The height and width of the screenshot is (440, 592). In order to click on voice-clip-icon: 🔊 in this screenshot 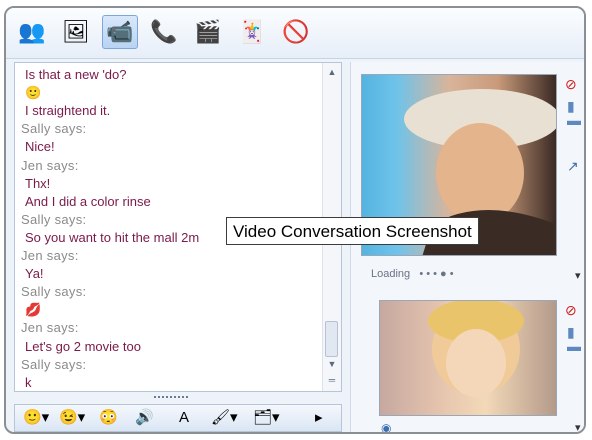, I will do `click(144, 418)`.